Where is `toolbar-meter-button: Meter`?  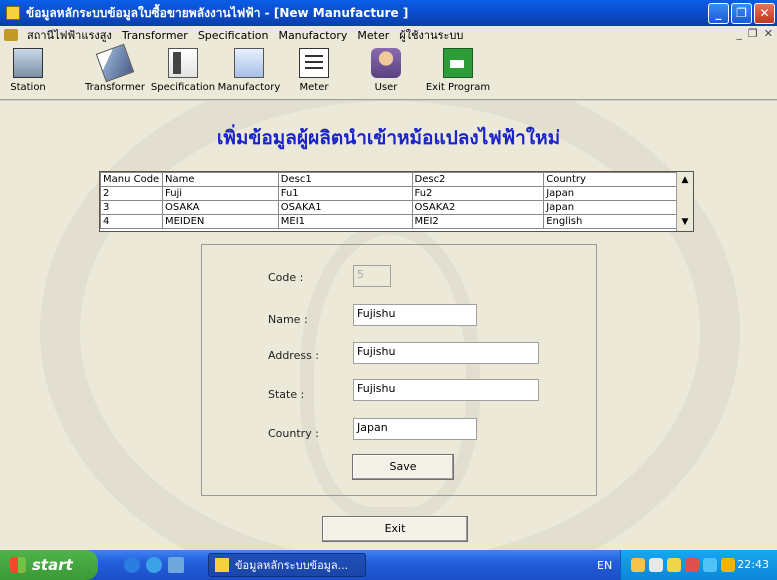 toolbar-meter-button: Meter is located at coordinates (314, 70).